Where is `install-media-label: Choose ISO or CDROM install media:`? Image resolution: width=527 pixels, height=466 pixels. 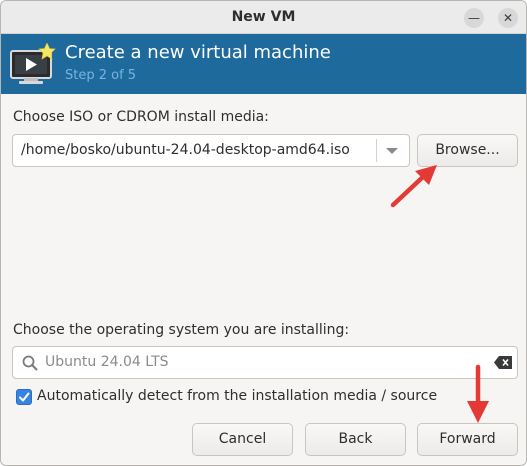
install-media-label: Choose ISO or CDROM install media: is located at coordinates (141, 117).